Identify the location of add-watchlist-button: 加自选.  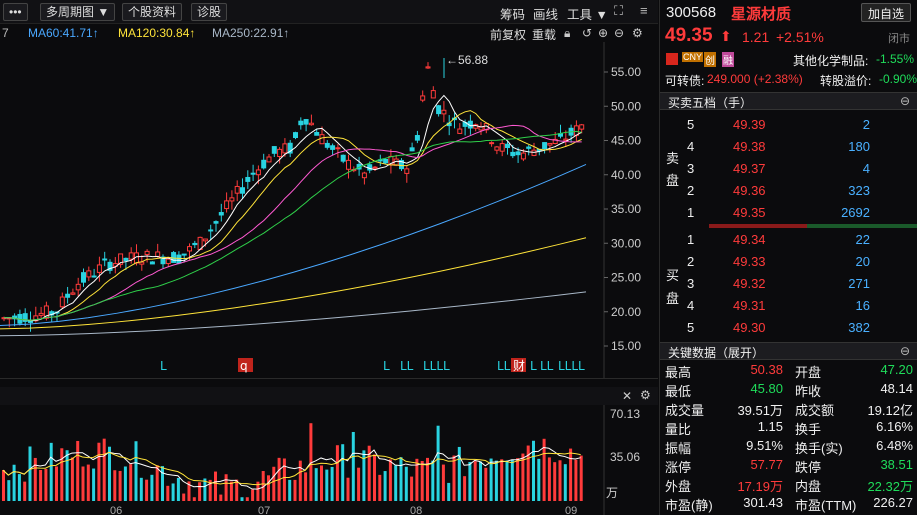
(886, 12).